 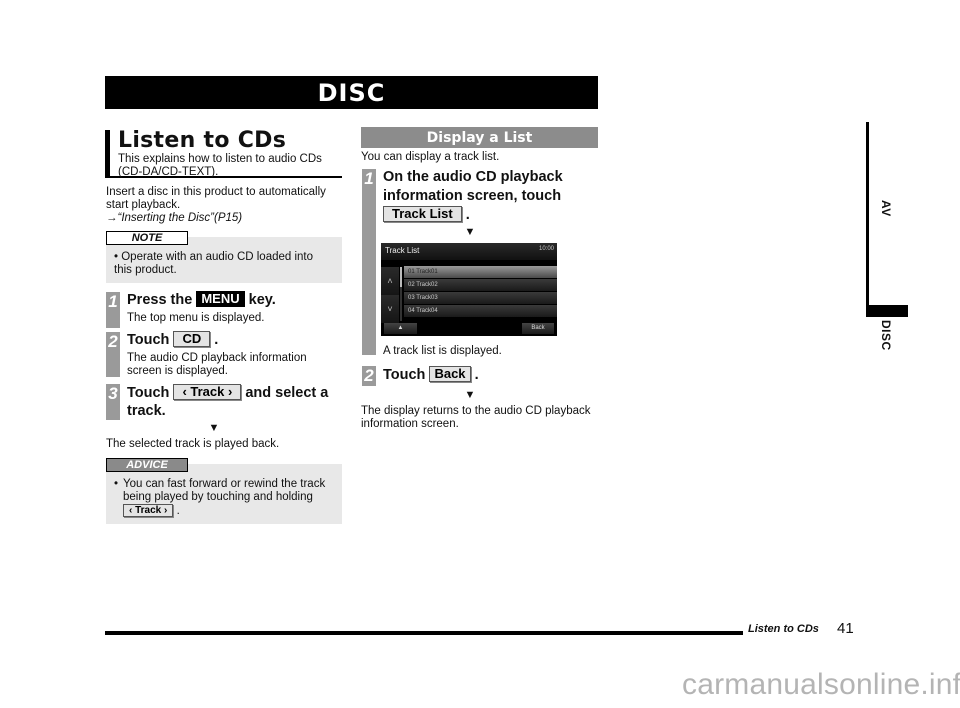 What do you see at coordinates (479, 137) in the screenshot?
I see `subsection-title: Display a List` at bounding box center [479, 137].